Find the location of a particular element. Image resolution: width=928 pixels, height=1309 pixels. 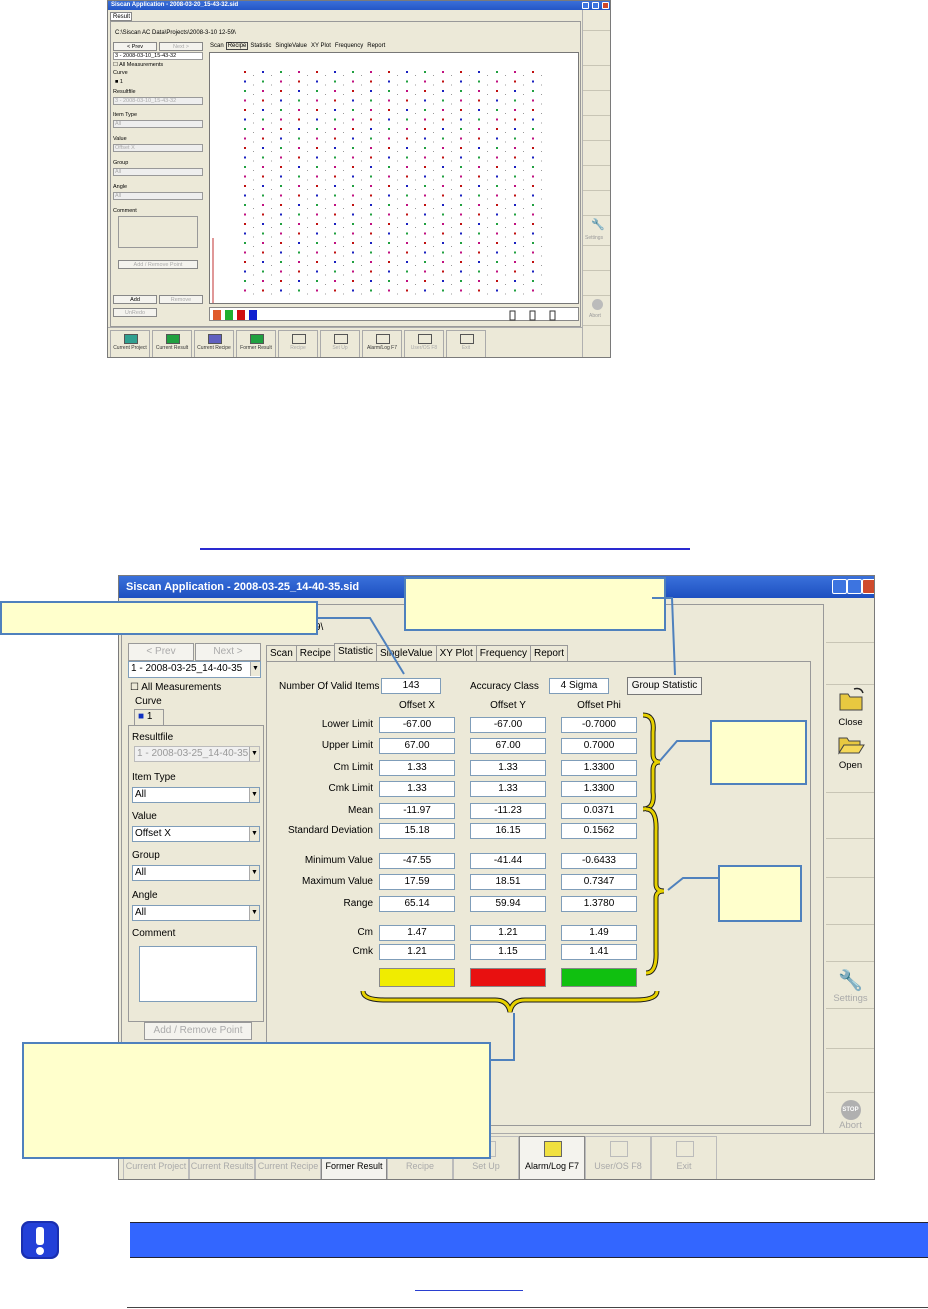

bottom-button-recipe: Recipe is located at coordinates (298, 343).